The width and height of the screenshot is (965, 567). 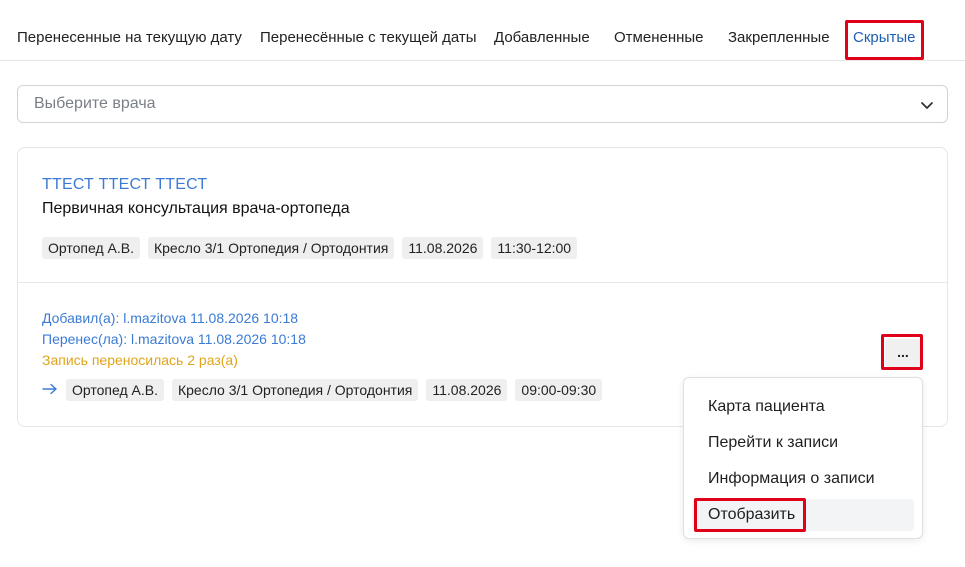 I want to click on card-divider, so click(x=482, y=282).